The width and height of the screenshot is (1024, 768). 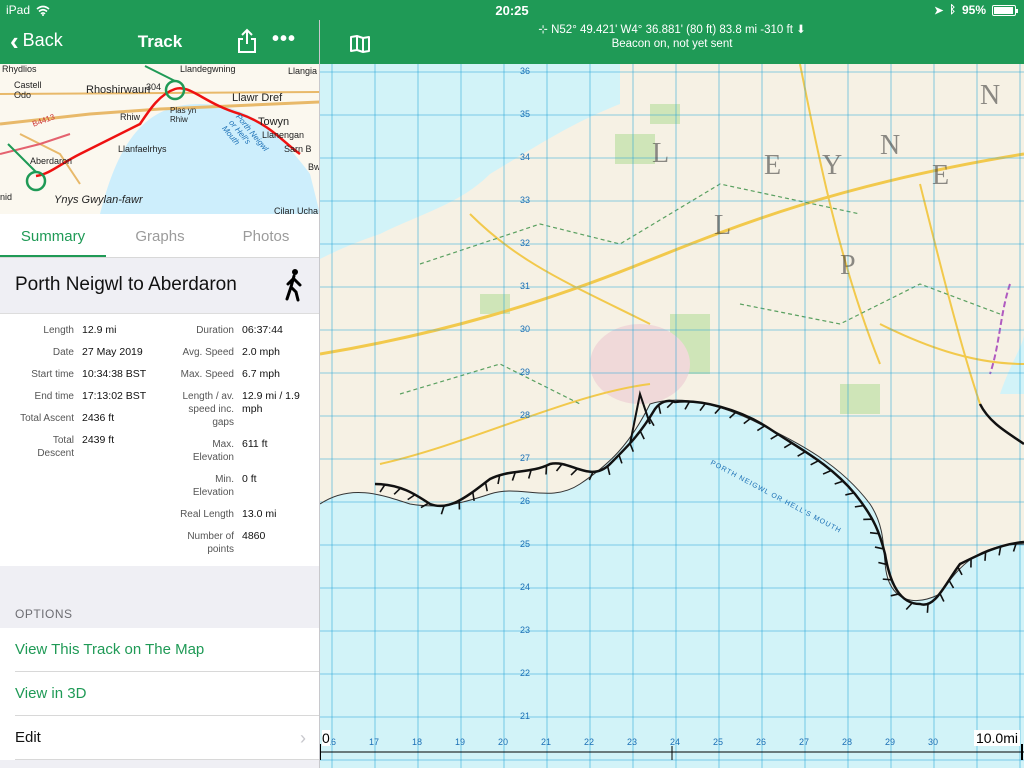 I want to click on detail-tabs: Summary Graphs Photos, so click(x=159, y=236).